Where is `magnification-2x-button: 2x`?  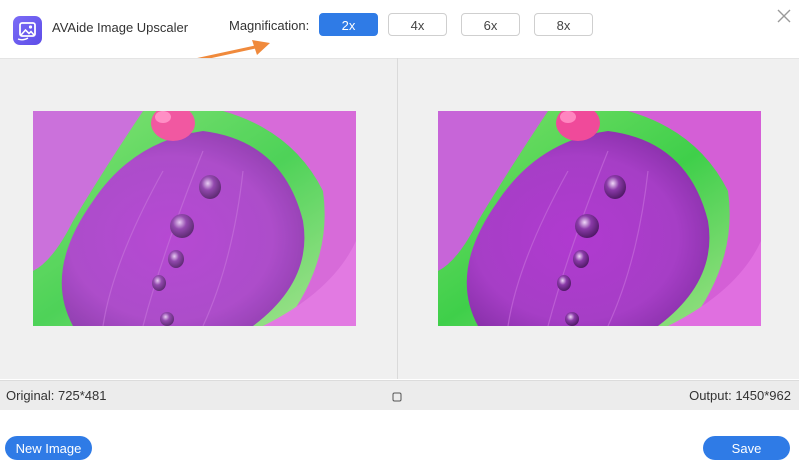 magnification-2x-button: 2x is located at coordinates (348, 24).